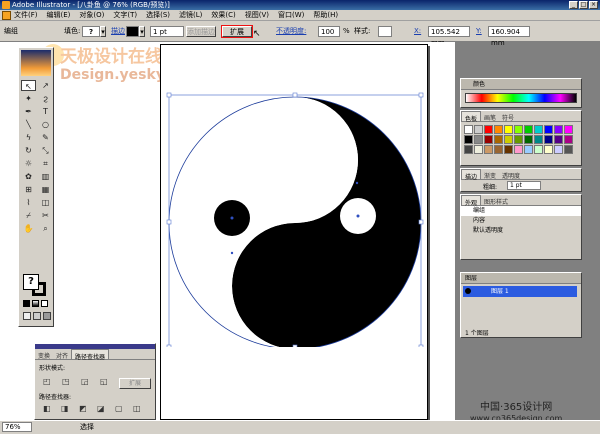 The width and height of the screenshot is (600, 434). I want to click on current-tool-status: 选择, so click(87, 427).